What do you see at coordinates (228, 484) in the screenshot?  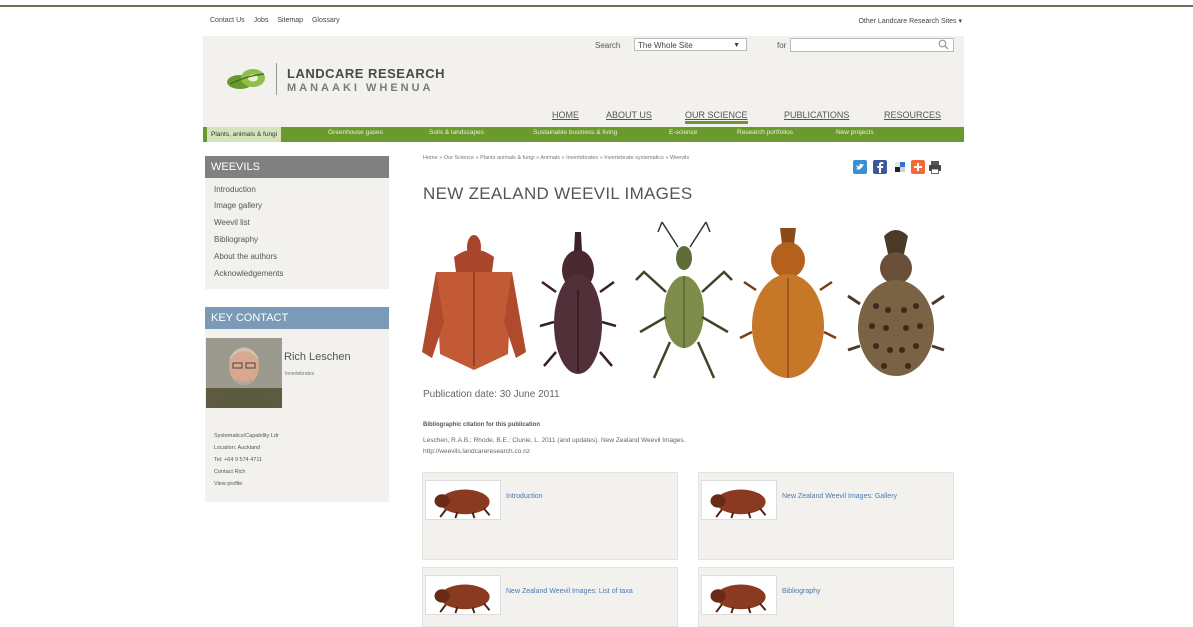 I see `view-profile-link: View profile` at bounding box center [228, 484].